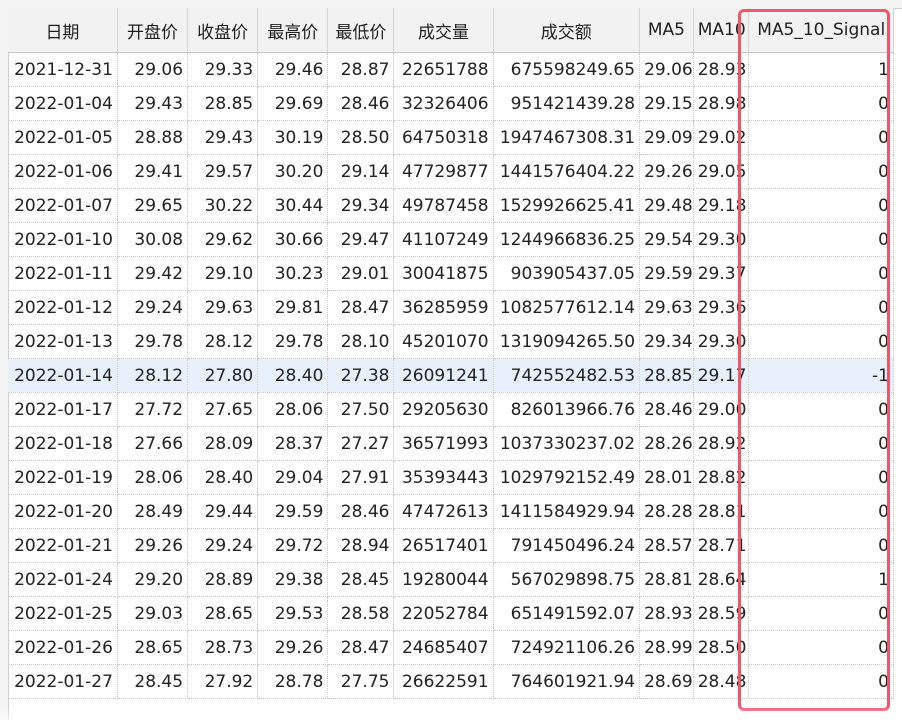 Image resolution: width=902 pixels, height=720 pixels. What do you see at coordinates (361, 545) in the screenshot?
I see `low-cell: 28.94` at bounding box center [361, 545].